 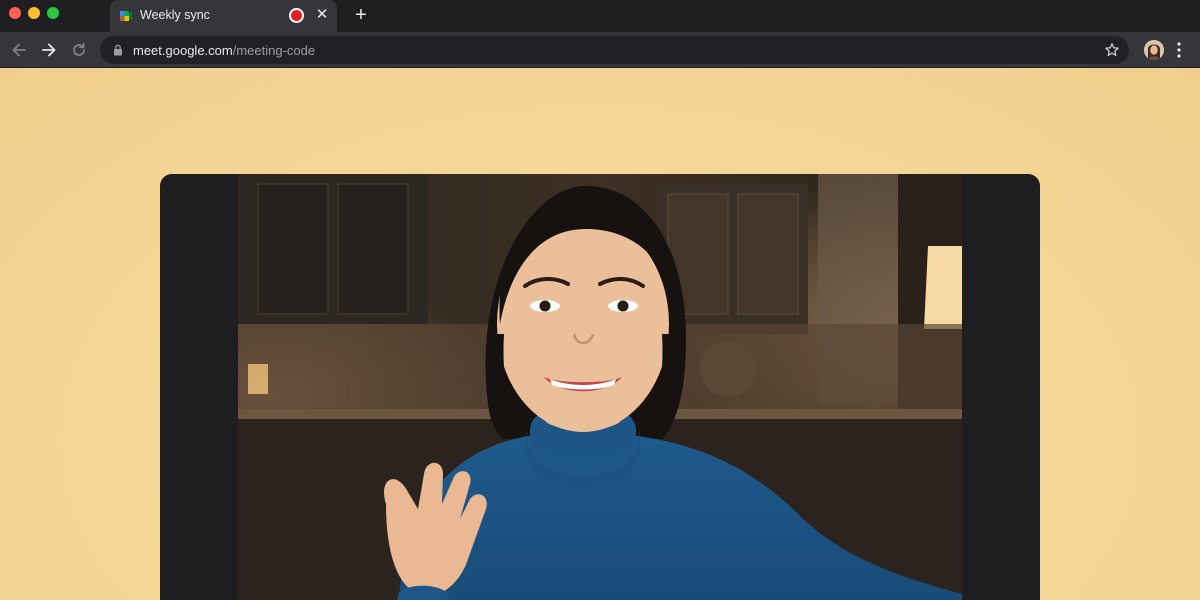 I want to click on arrow-right-icon, so click(x=49, y=50).